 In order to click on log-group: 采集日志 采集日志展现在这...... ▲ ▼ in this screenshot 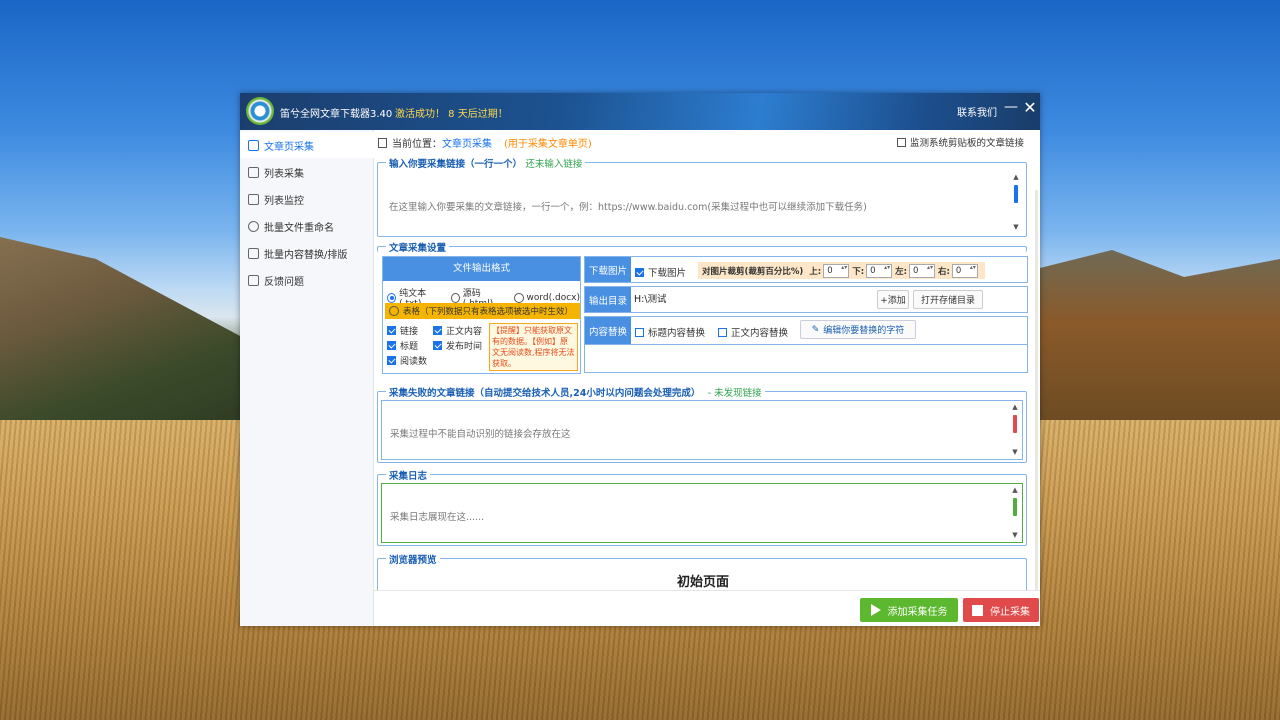, I will do `click(702, 507)`.